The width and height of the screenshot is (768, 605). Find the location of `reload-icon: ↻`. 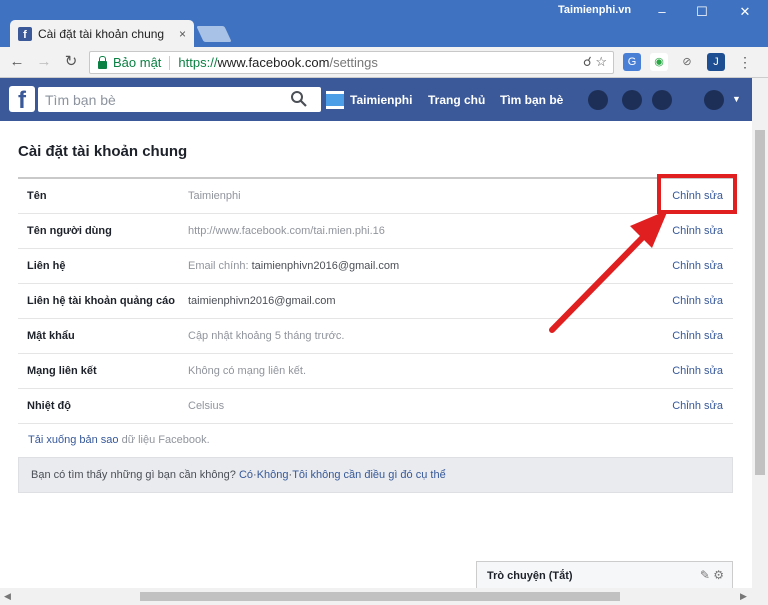

reload-icon: ↻ is located at coordinates (71, 62).